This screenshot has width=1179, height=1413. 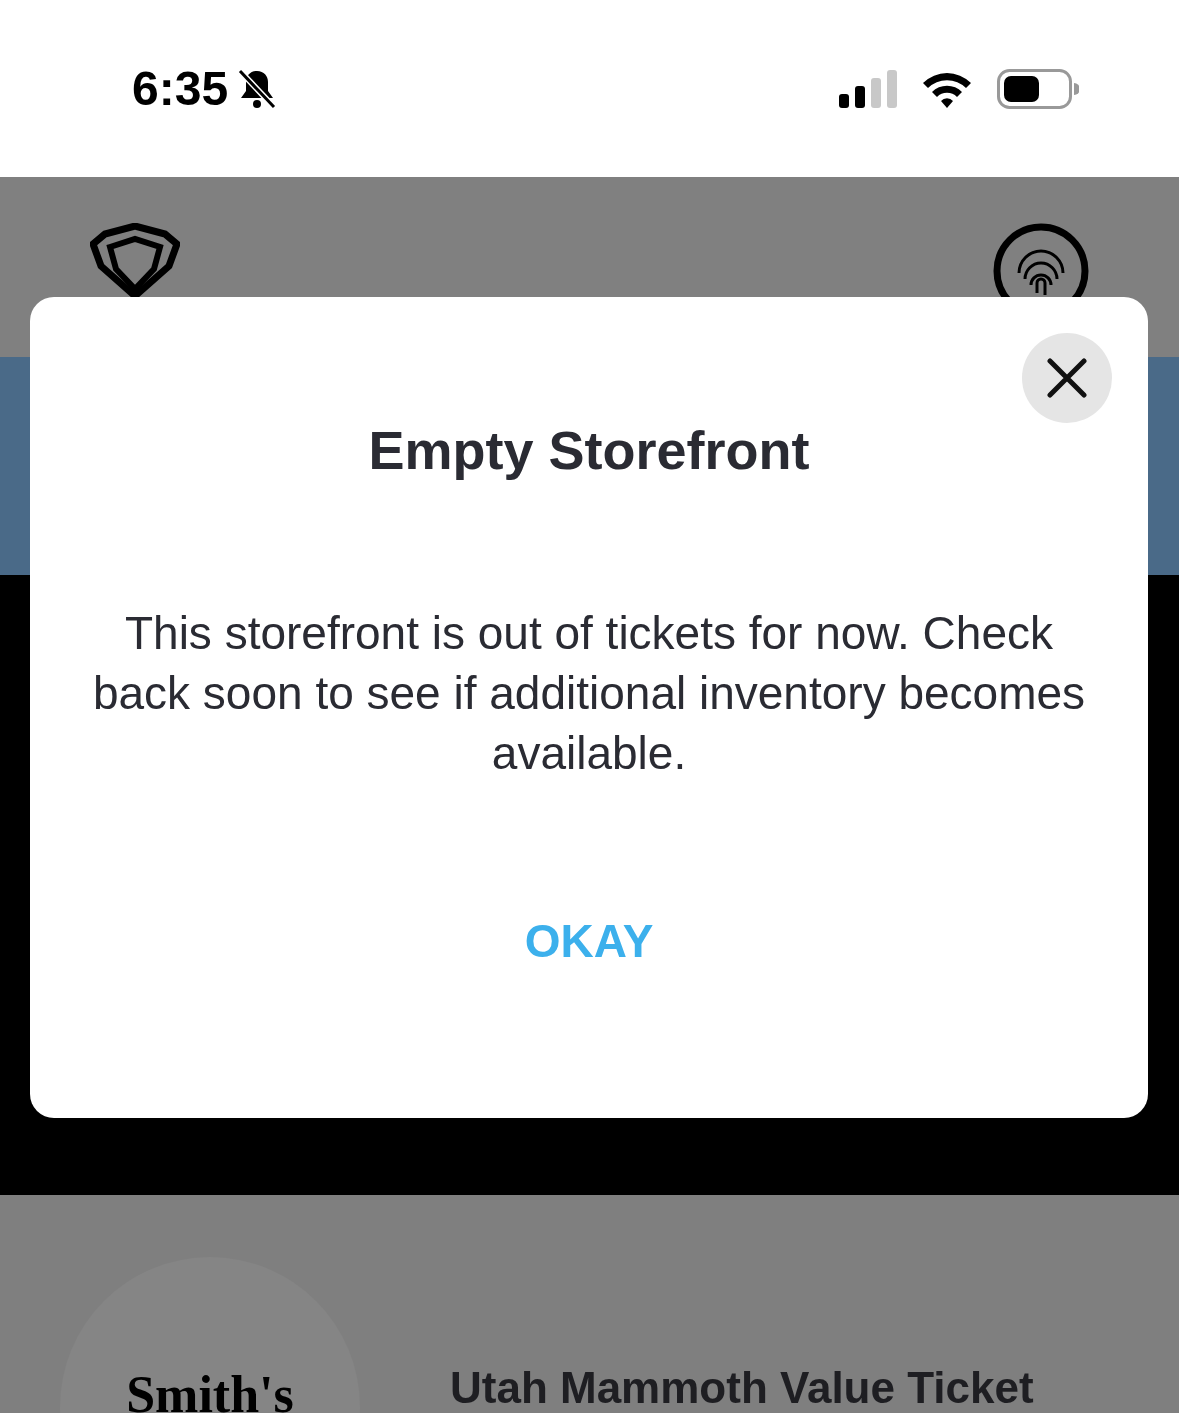 I want to click on battery-icon, so click(x=1038, y=88).